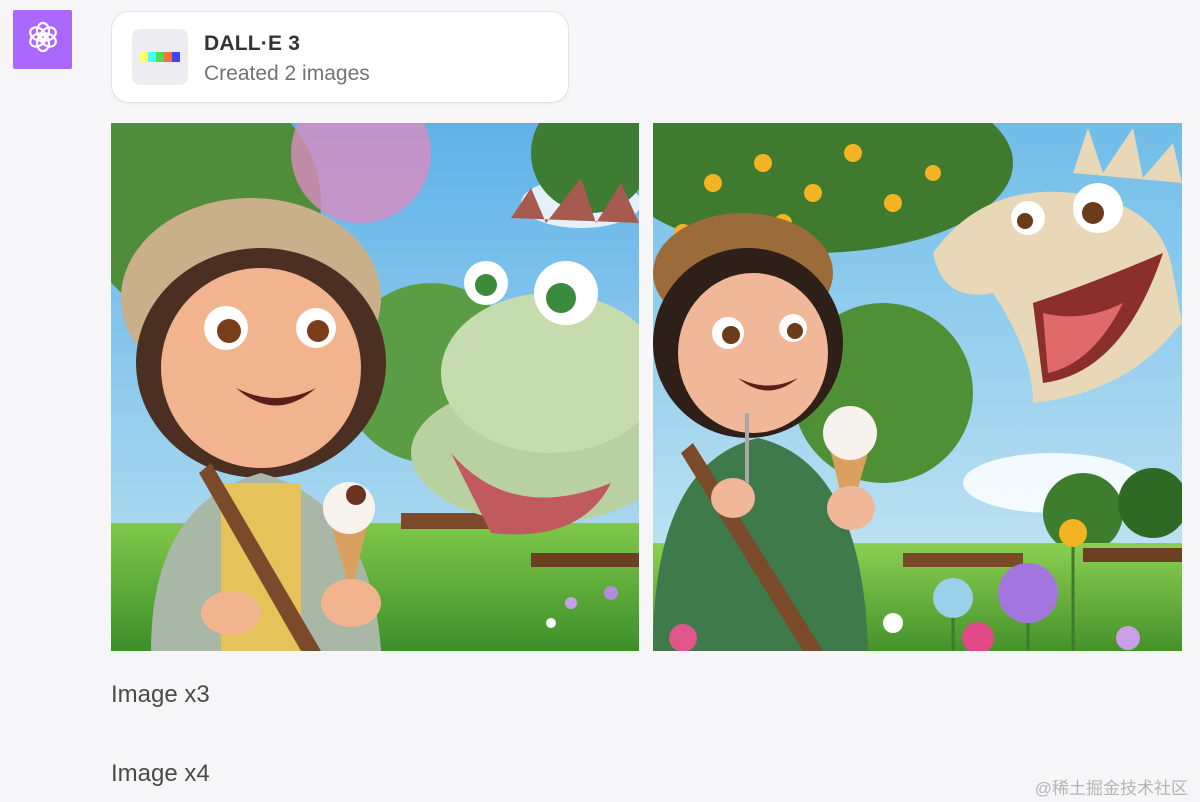 Image resolution: width=1200 pixels, height=802 pixels. Describe the element at coordinates (160, 57) in the screenshot. I see `dalle-color-bar-icon` at that location.